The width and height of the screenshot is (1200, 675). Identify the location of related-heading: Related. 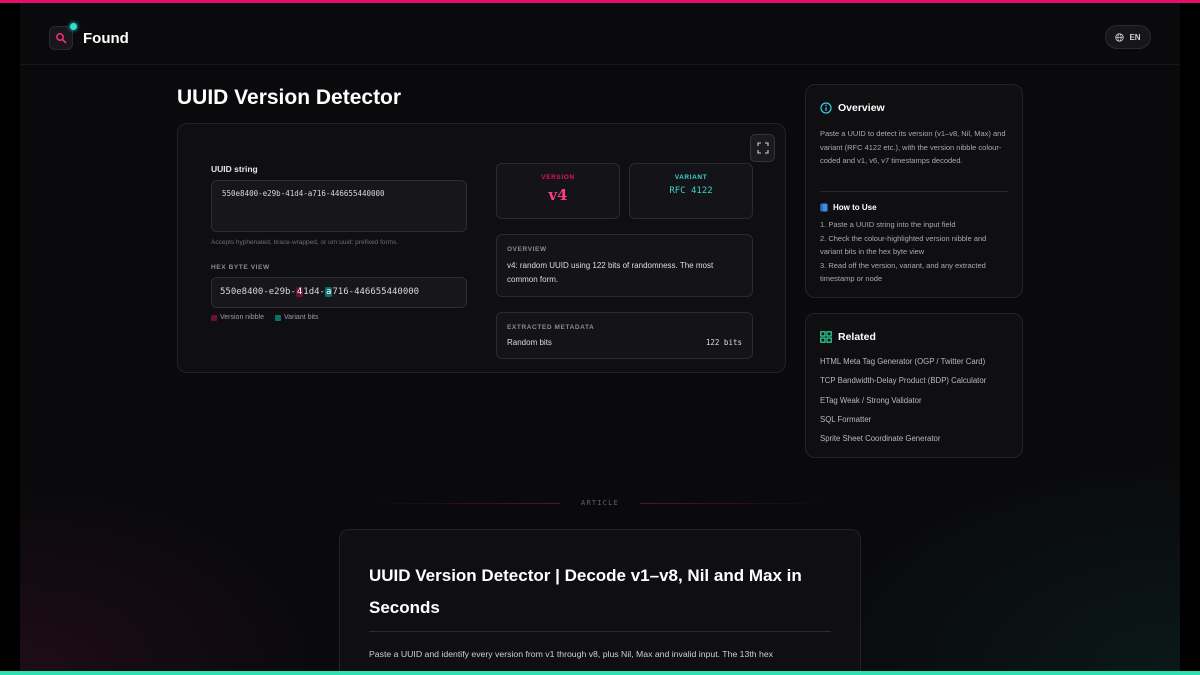
(848, 337).